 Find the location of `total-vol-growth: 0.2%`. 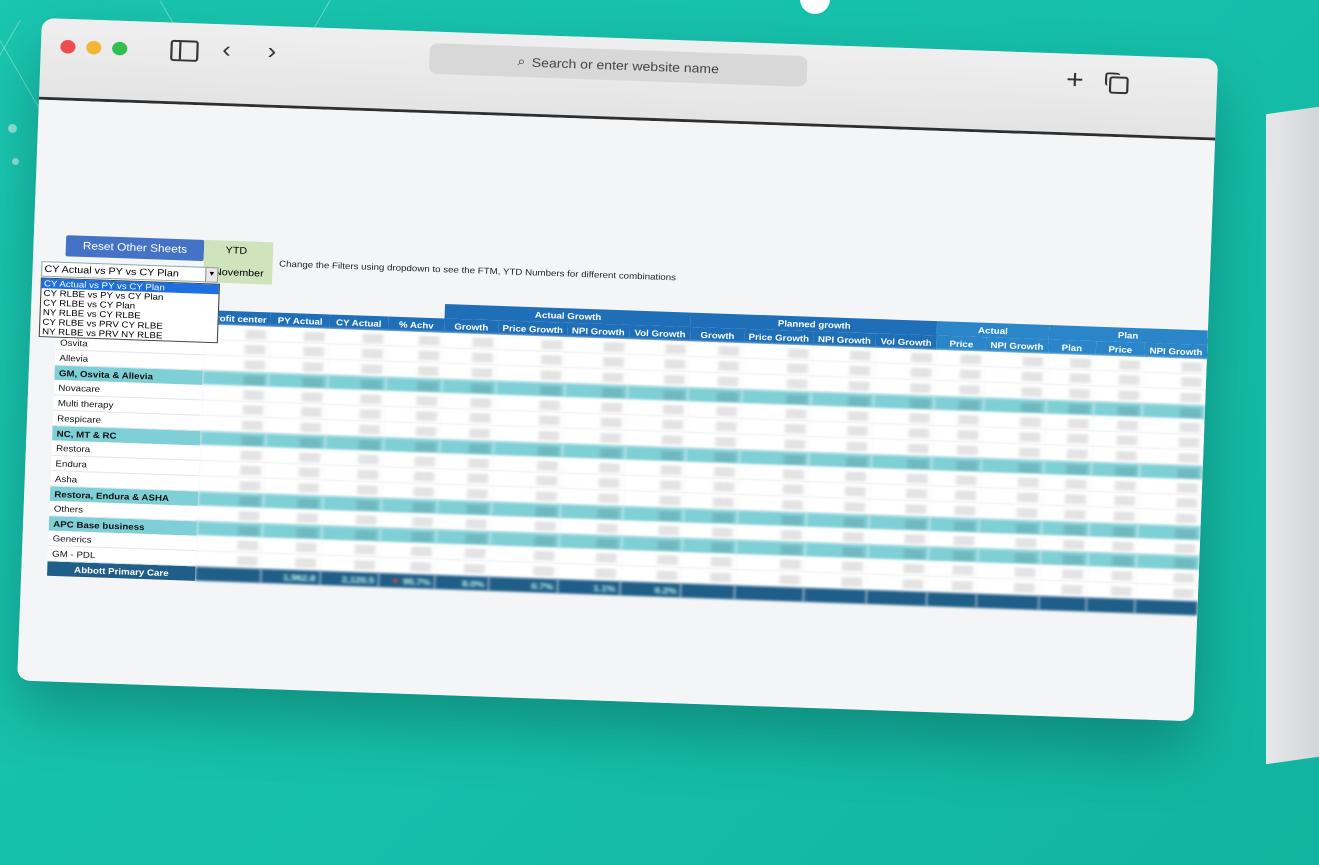

total-vol-growth: 0.2% is located at coordinates (650, 589).